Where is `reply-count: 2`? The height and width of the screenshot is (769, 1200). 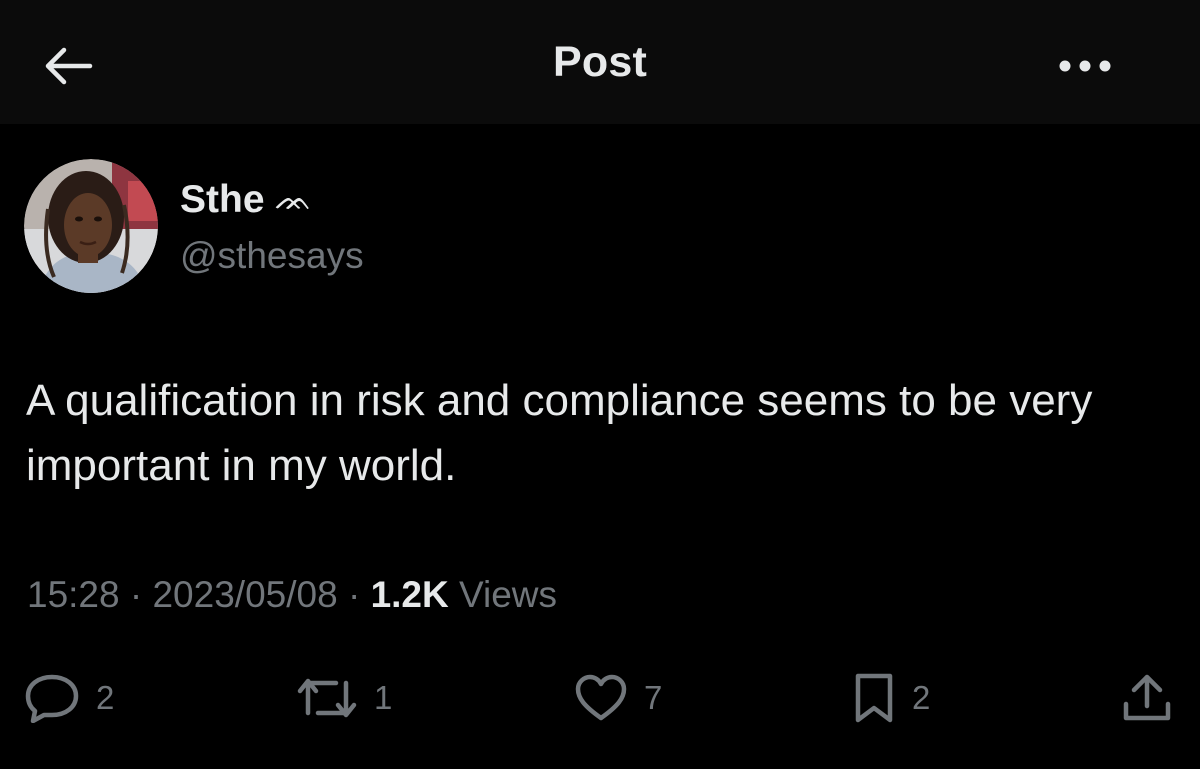
reply-count: 2 is located at coordinates (105, 697).